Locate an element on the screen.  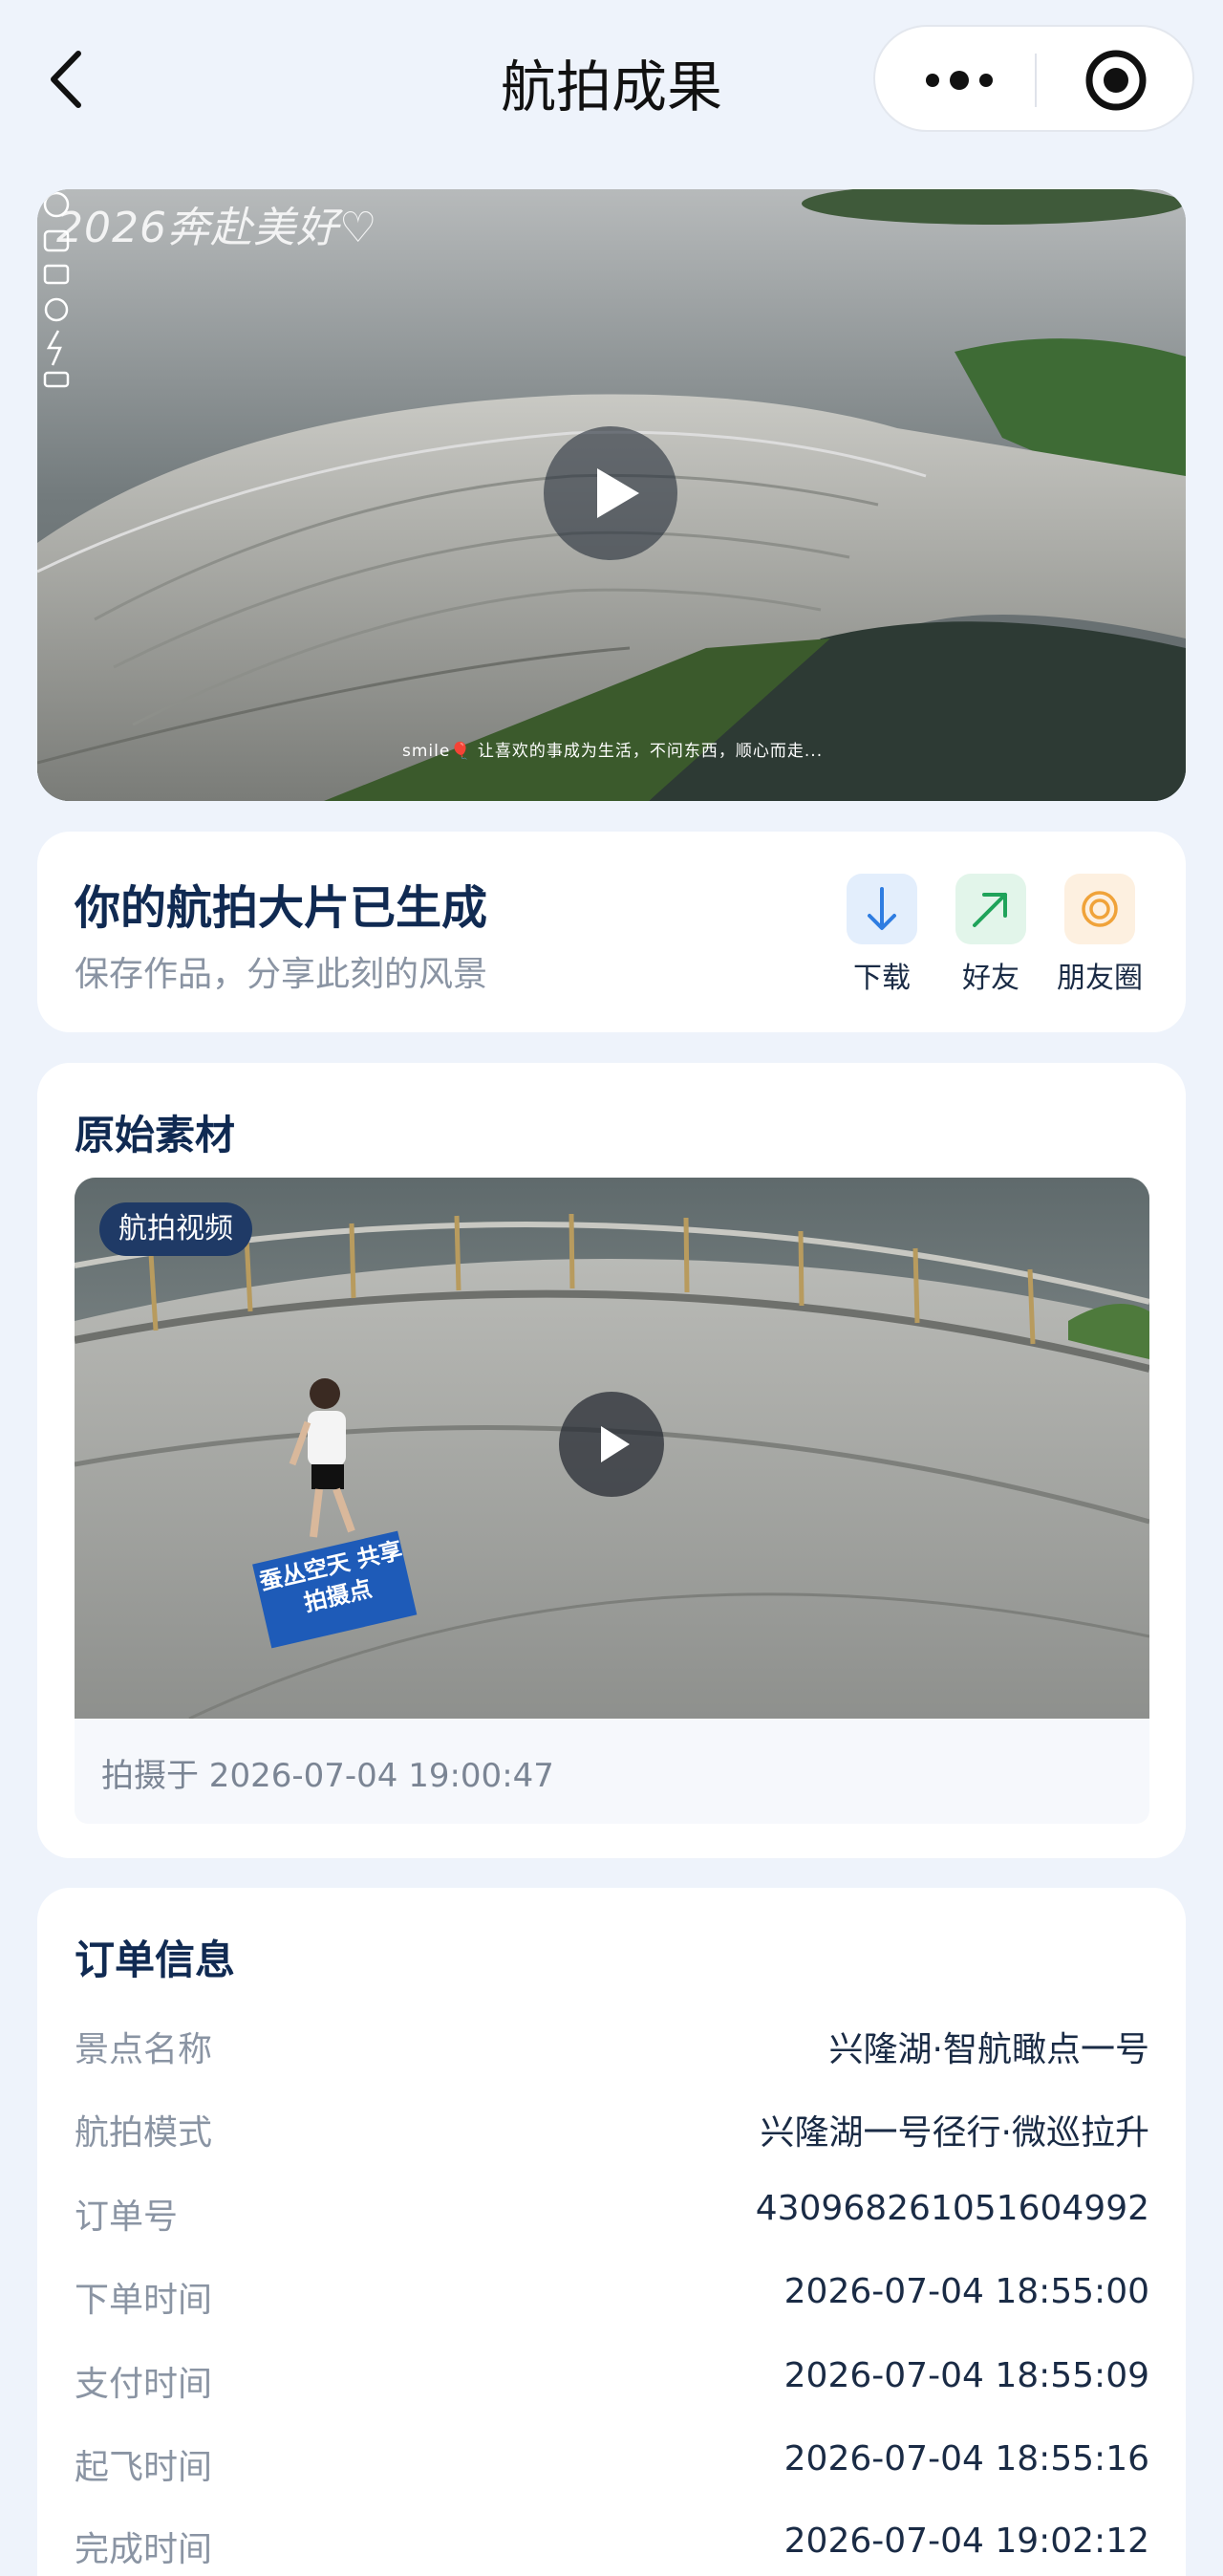
shot-time-bar: 拍摄于 2026-07-04 19:00:47 is located at coordinates (612, 1771).